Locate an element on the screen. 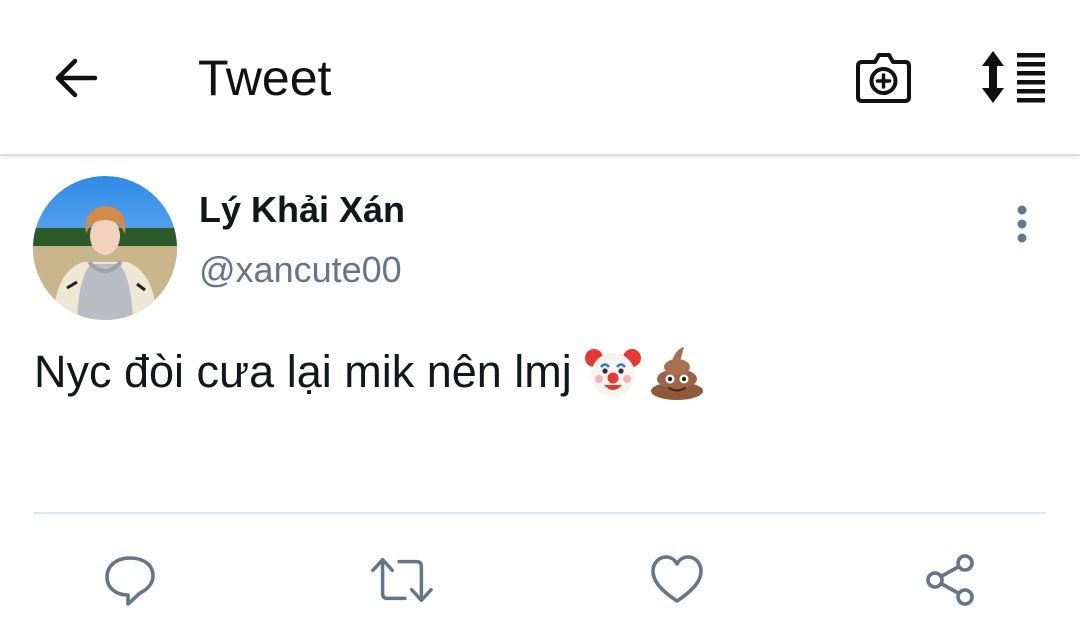  sort-list-icon is located at coordinates (1013, 77).